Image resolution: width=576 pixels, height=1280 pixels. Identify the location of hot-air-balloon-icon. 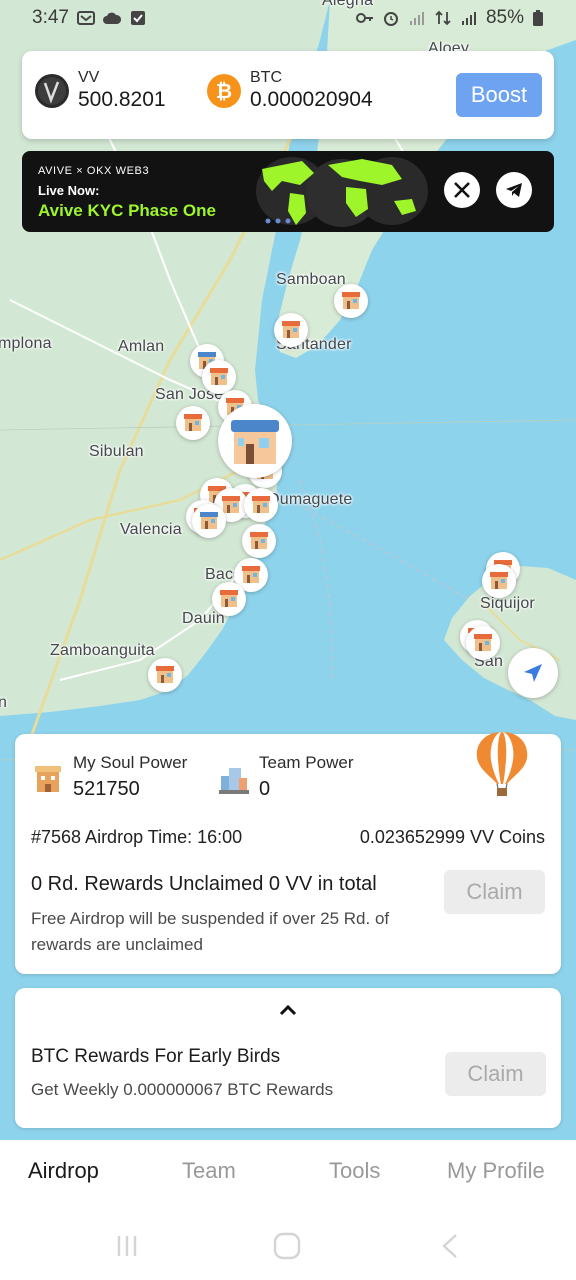
(502, 764).